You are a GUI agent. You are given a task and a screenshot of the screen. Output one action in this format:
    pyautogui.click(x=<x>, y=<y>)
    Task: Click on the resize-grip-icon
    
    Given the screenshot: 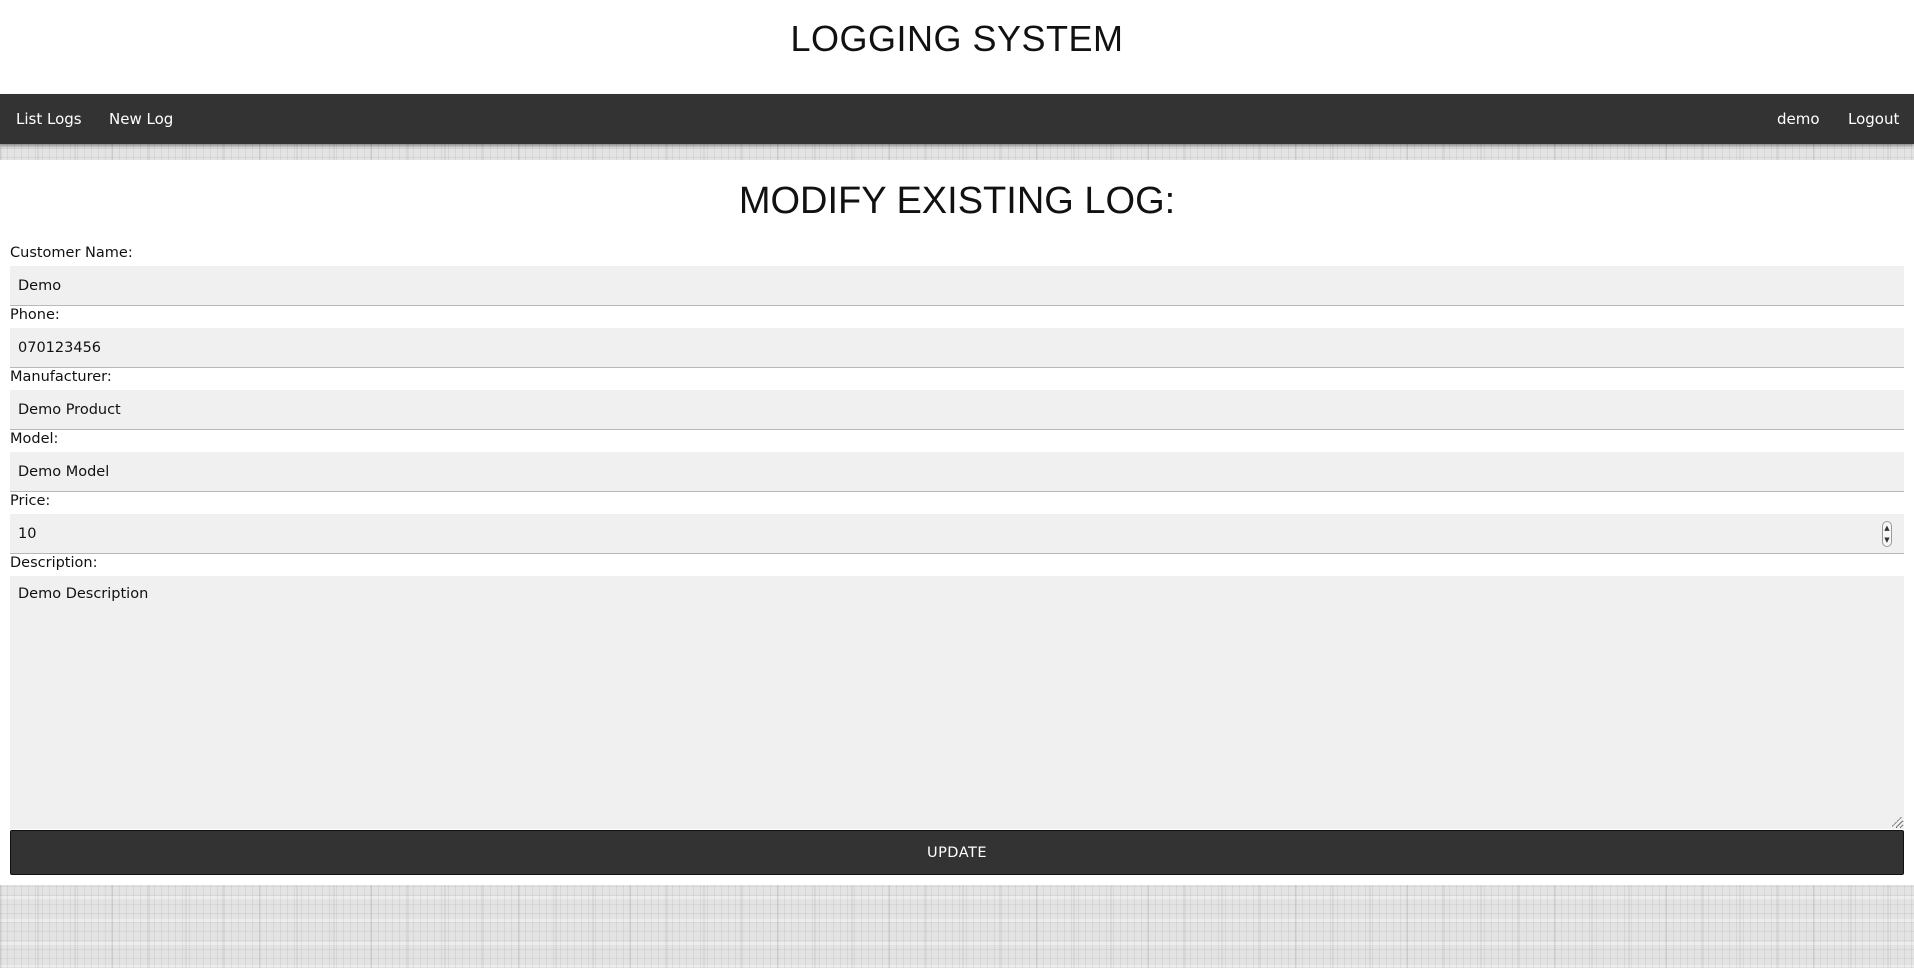 What is the action you would take?
    pyautogui.click(x=1897, y=822)
    